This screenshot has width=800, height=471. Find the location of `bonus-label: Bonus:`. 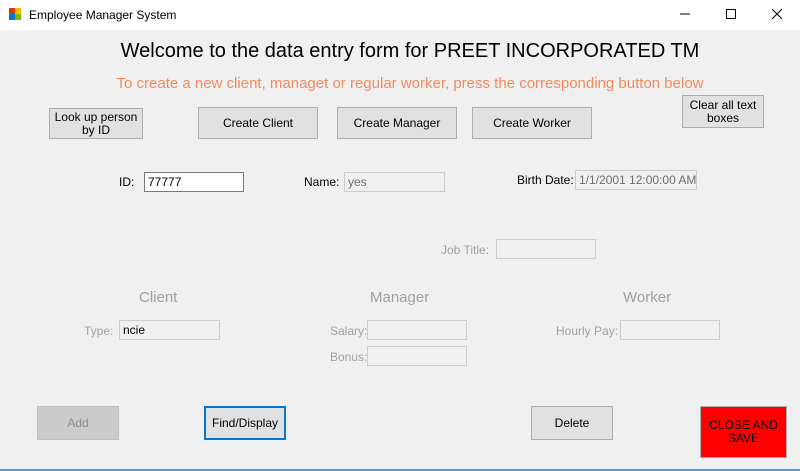

bonus-label: Bonus: is located at coordinates (349, 357).